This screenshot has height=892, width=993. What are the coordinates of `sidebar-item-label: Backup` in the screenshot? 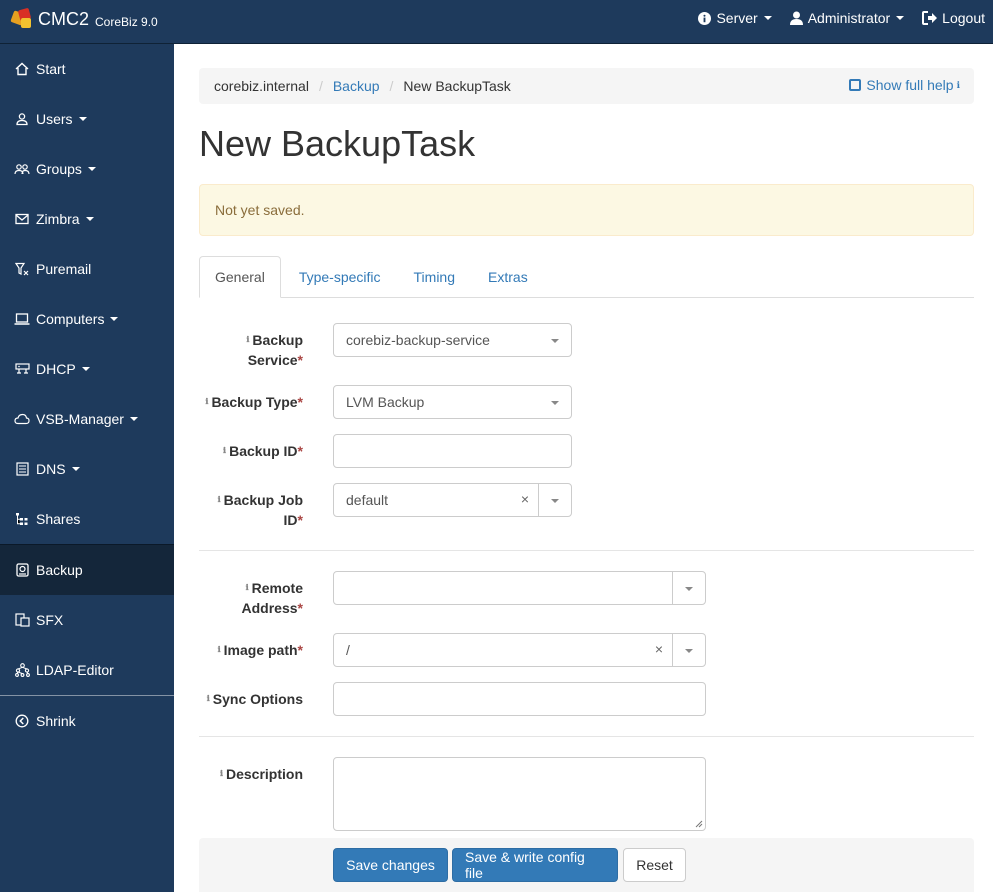 It's located at (59, 570).